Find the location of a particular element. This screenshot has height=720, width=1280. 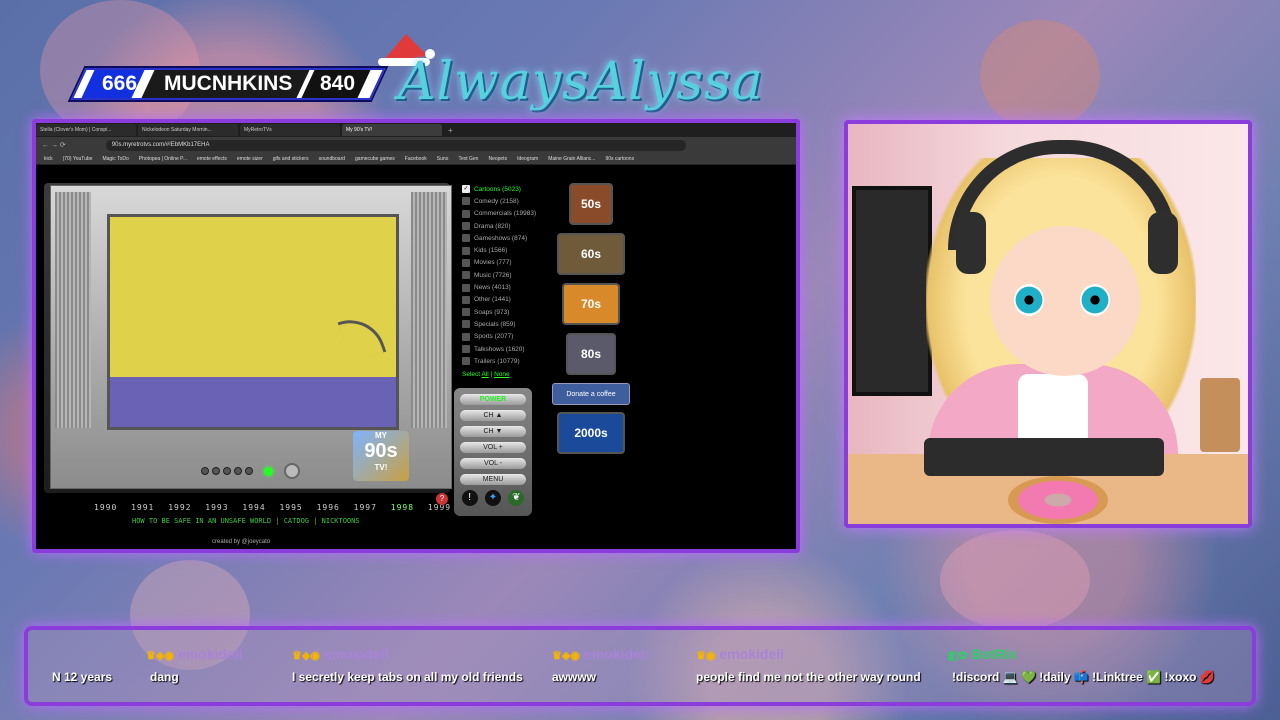

year-1991: 1991 is located at coordinates (142, 507).